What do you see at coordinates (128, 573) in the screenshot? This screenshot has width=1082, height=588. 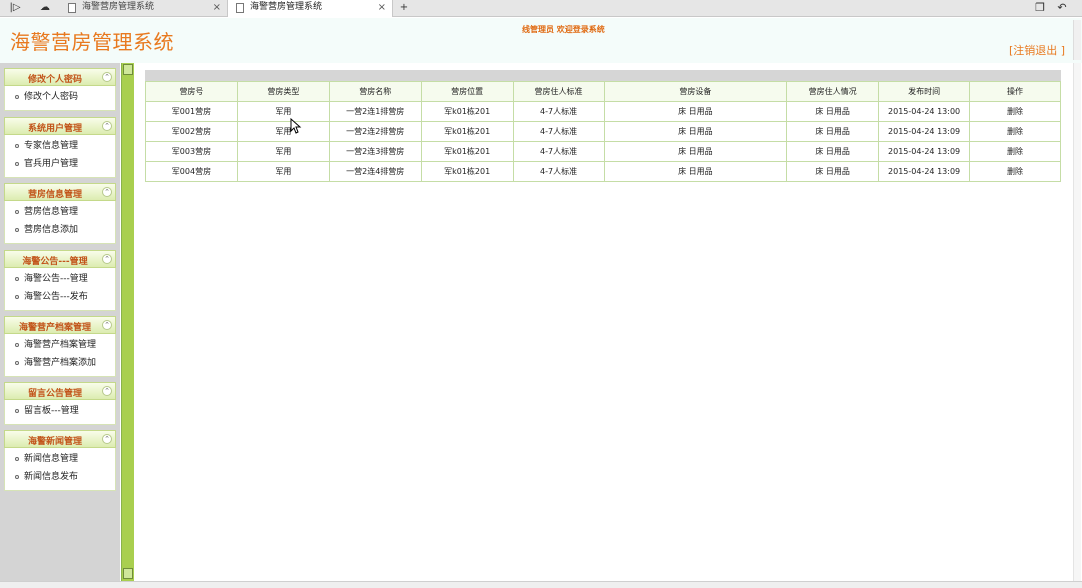 I see `splitter-bottom-cap` at bounding box center [128, 573].